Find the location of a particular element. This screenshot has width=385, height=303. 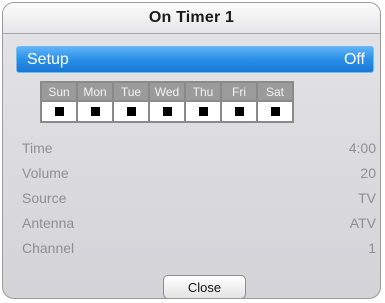

day-label-sun: Sun is located at coordinates (59, 91).